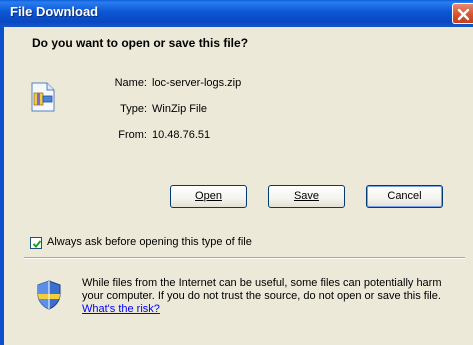 The height and width of the screenshot is (345, 473). I want to click on close-icon, so click(463, 14).